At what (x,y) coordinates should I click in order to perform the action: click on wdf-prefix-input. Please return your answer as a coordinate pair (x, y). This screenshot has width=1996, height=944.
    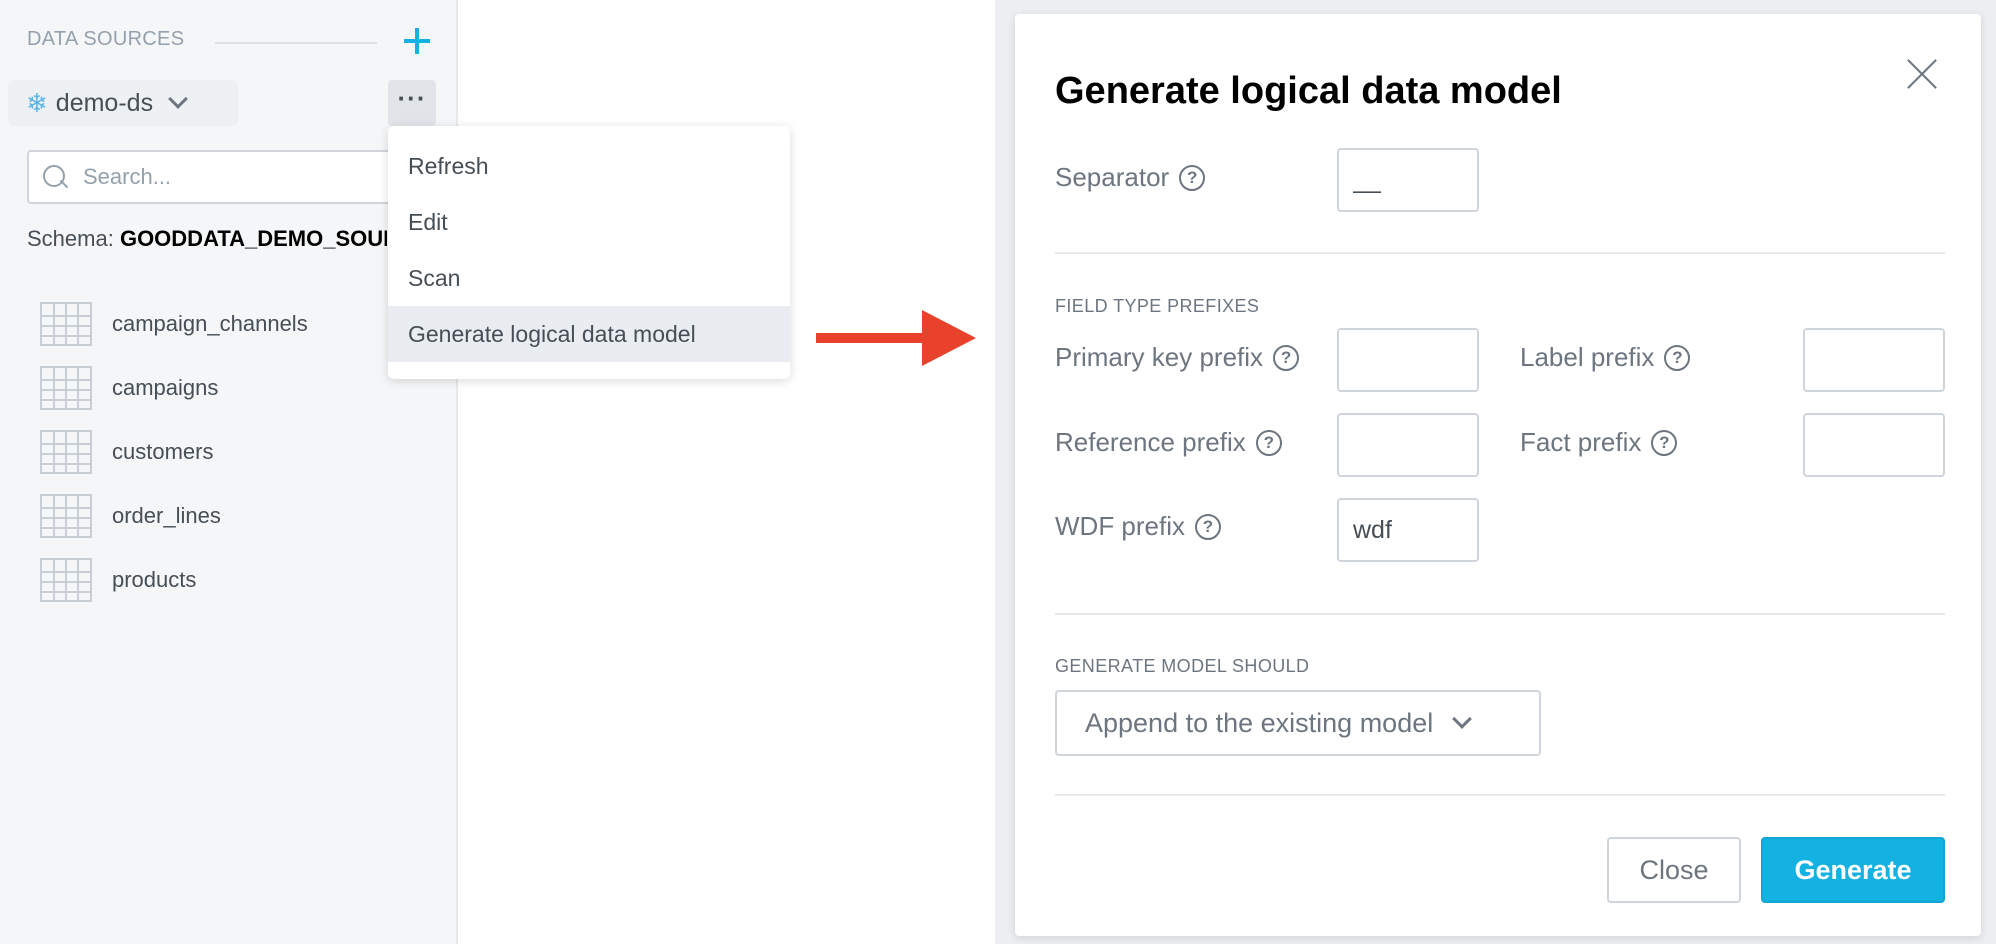
    Looking at the image, I should click on (1408, 530).